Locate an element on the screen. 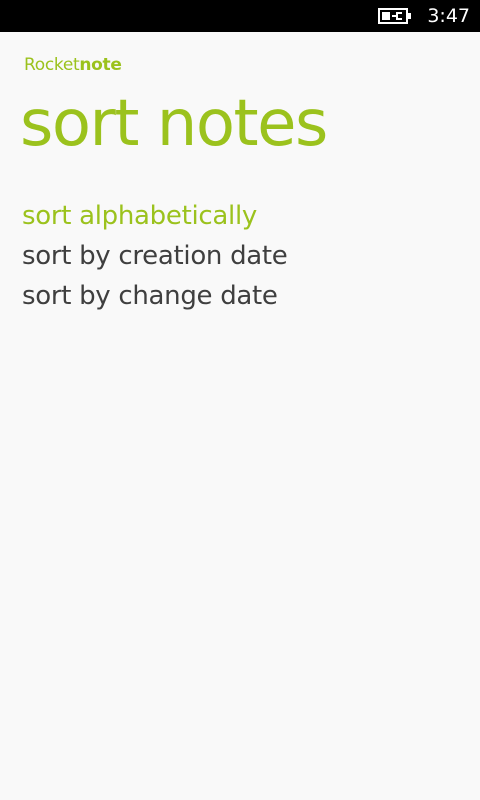 The width and height of the screenshot is (480, 800). sort-alphabetically-option: sort alphabetically is located at coordinates (155, 216).